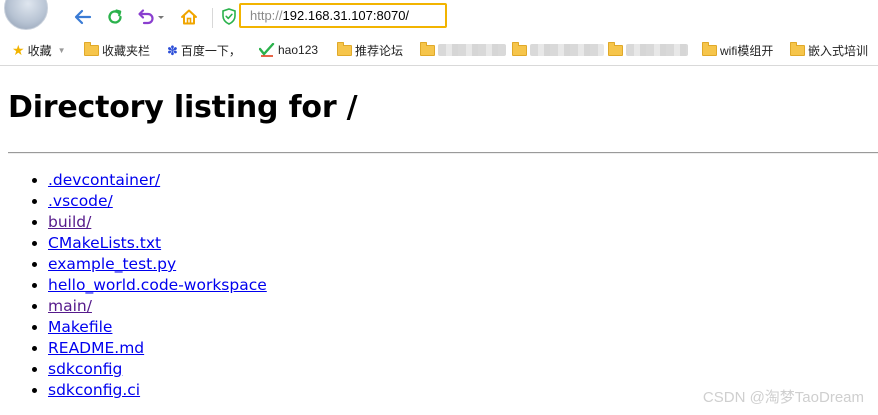  Describe the element at coordinates (104, 180) in the screenshot. I see `file-link: .devcontainer/` at that location.